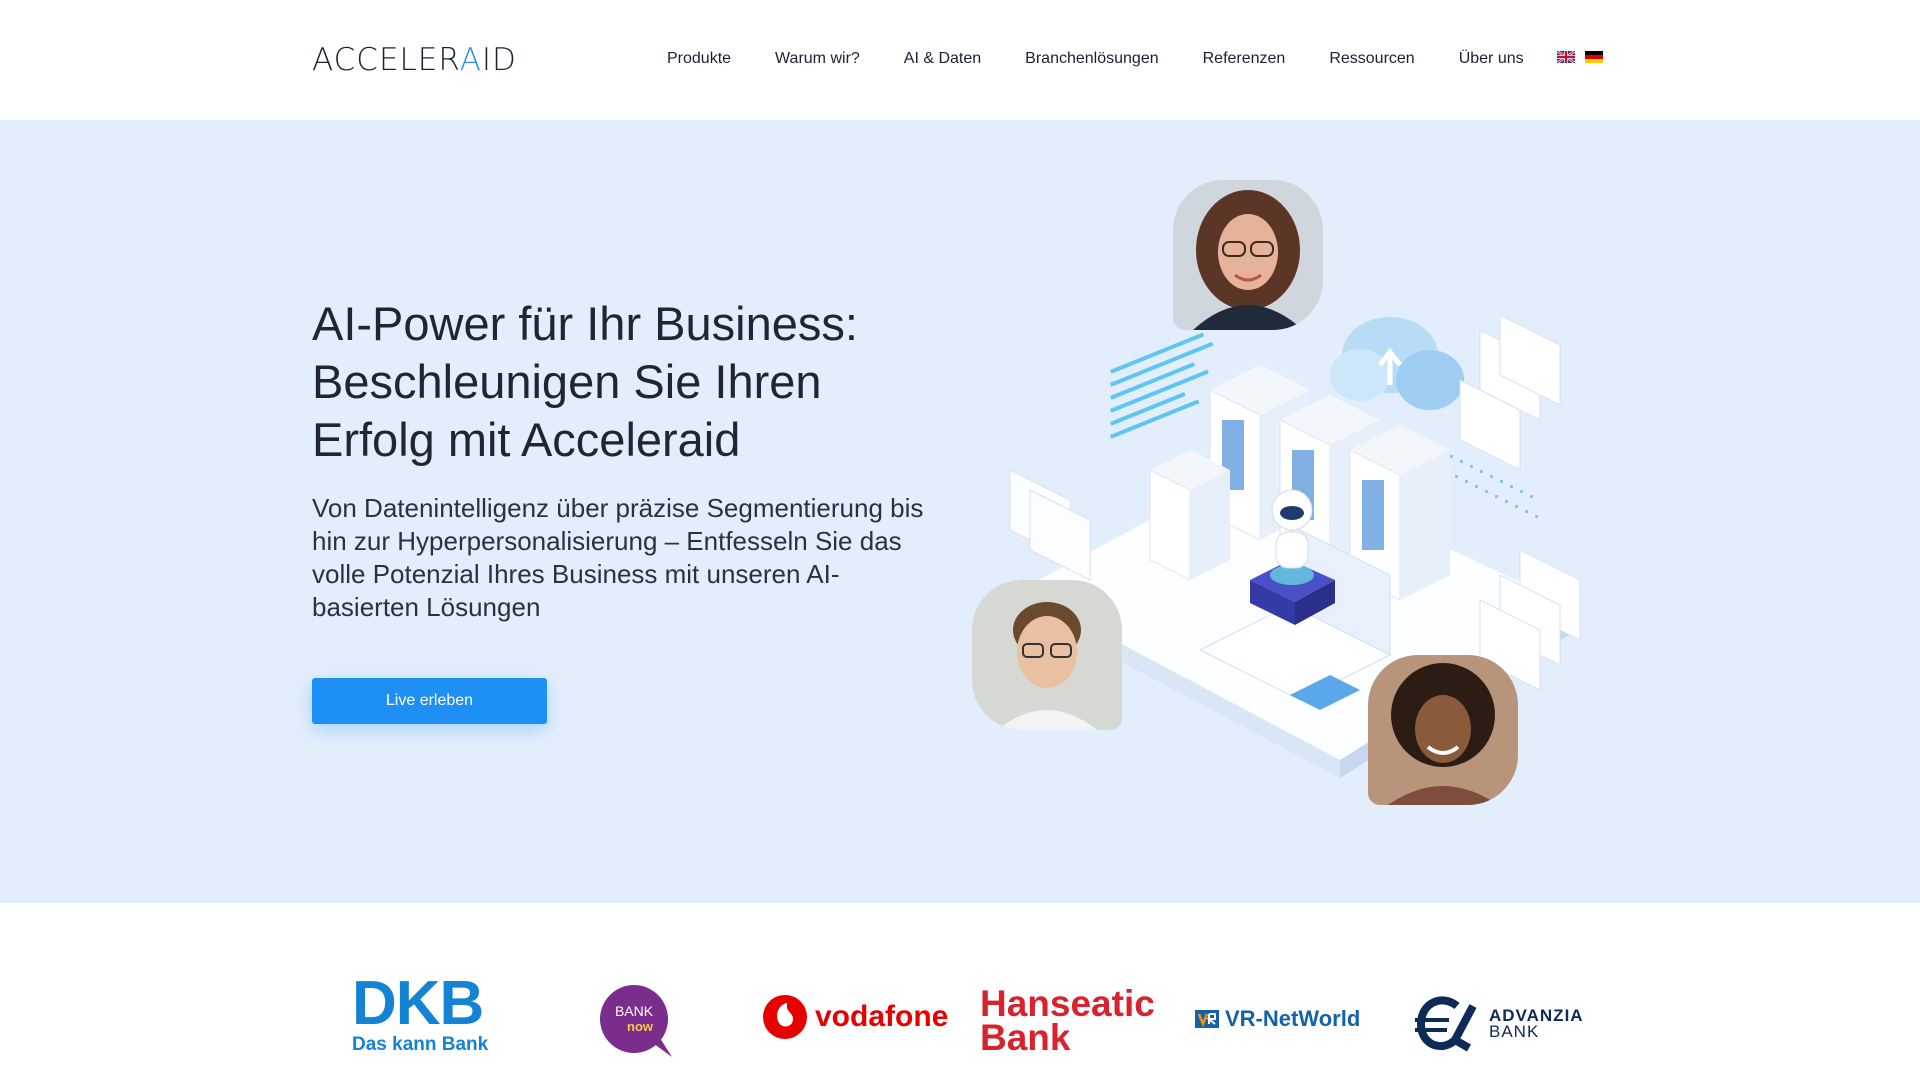 The image size is (1920, 1080). I want to click on bank-now-bubble-icon: BANK now, so click(636, 1021).